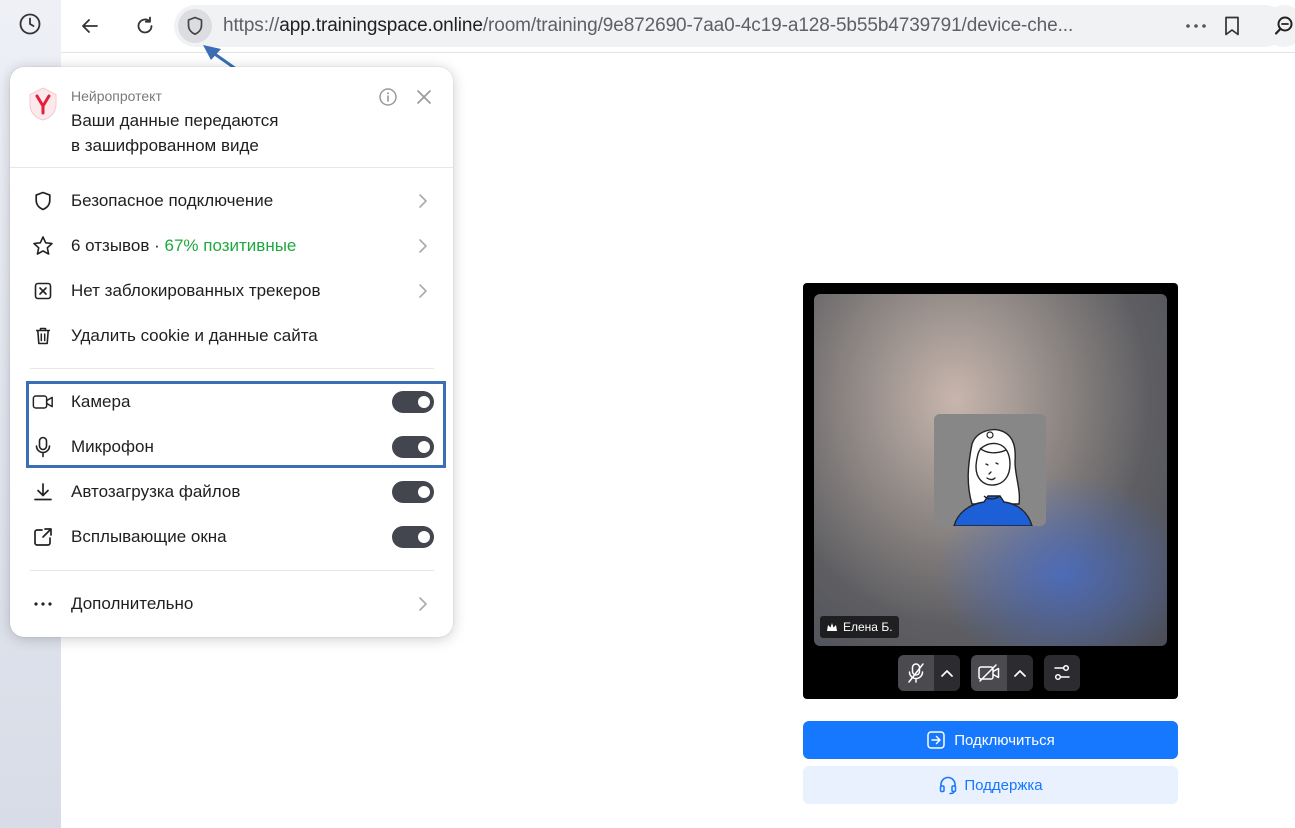  I want to click on popup-headline-line1: Ваши данные передаются, so click(175, 120).